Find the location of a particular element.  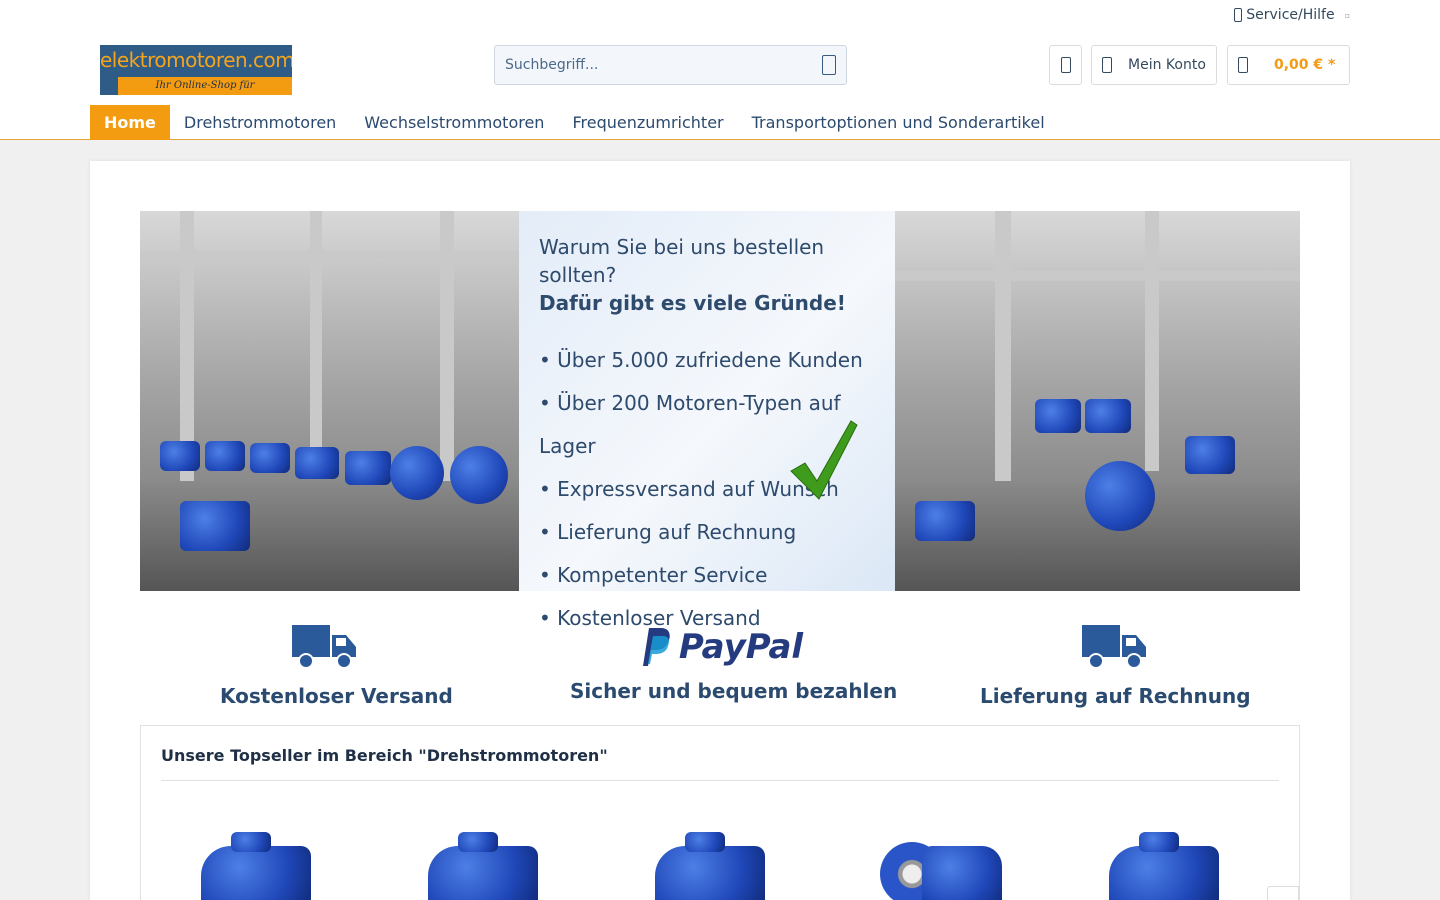

wishlist-button is located at coordinates (1065, 65).